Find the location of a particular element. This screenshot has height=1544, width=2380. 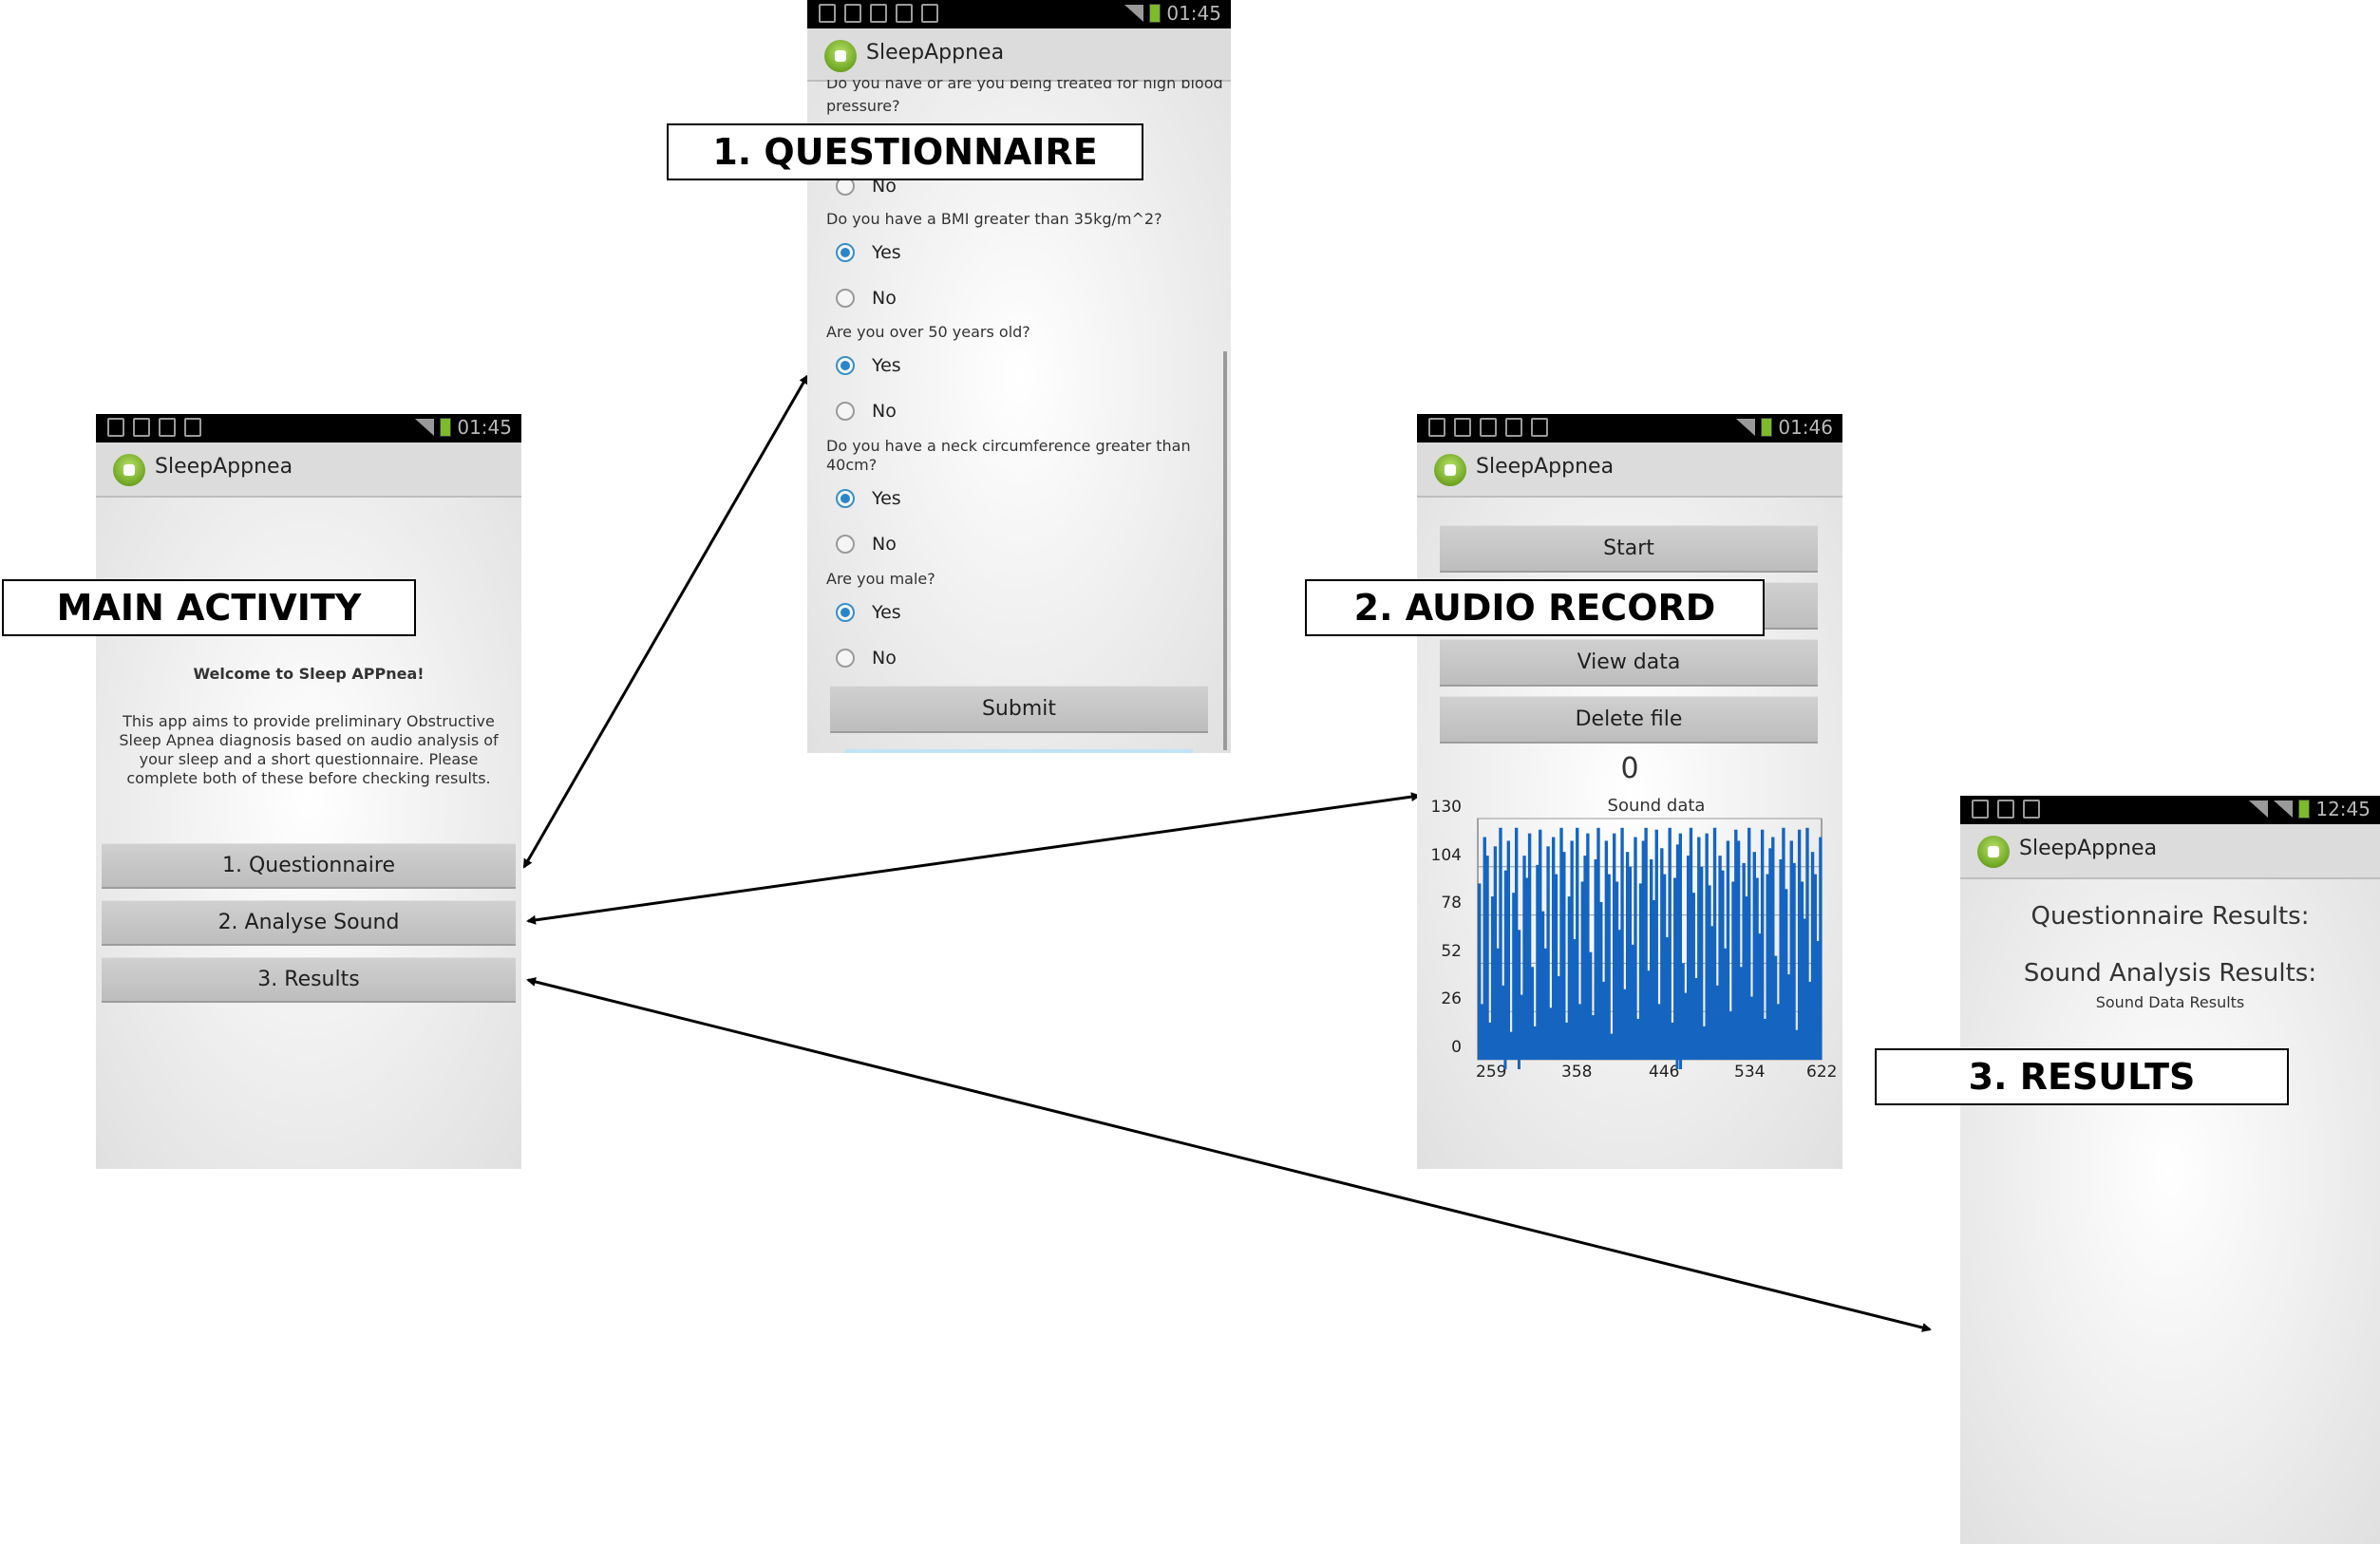

status-bar: 12:45 is located at coordinates (2170, 810).